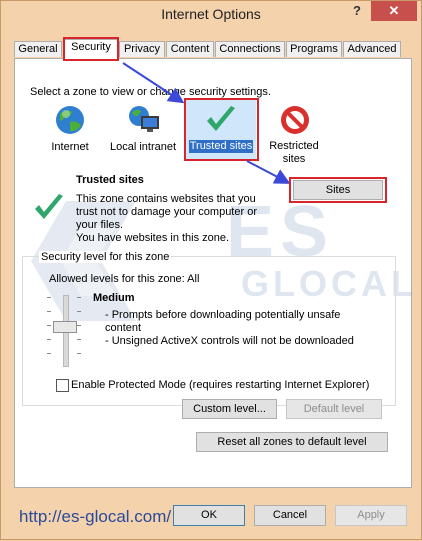 The height and width of the screenshot is (541, 422). I want to click on allowed-levels-label: Allowed levels for this zone: All, so click(124, 279).